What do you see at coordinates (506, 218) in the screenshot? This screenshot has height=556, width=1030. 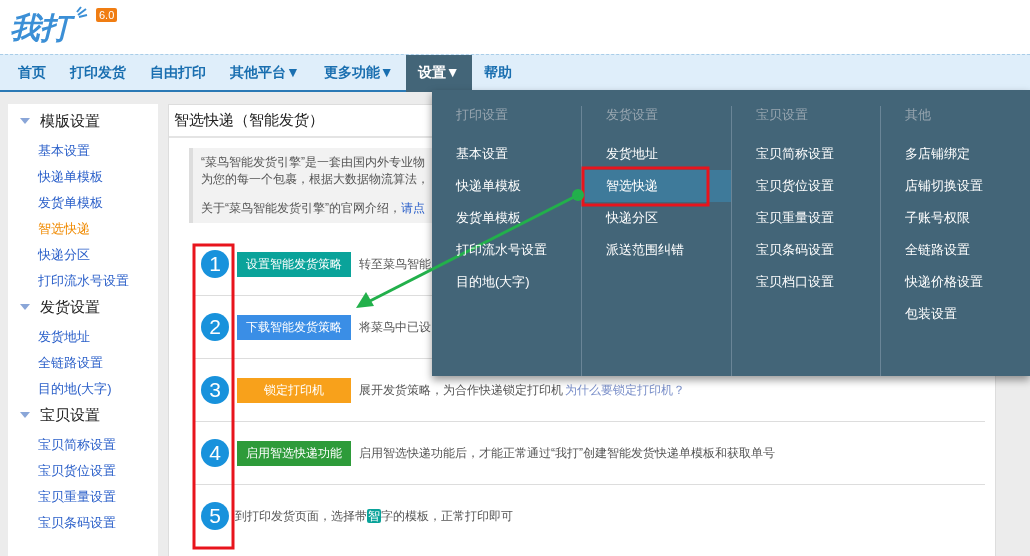 I see `menu-item: 发货单模板` at bounding box center [506, 218].